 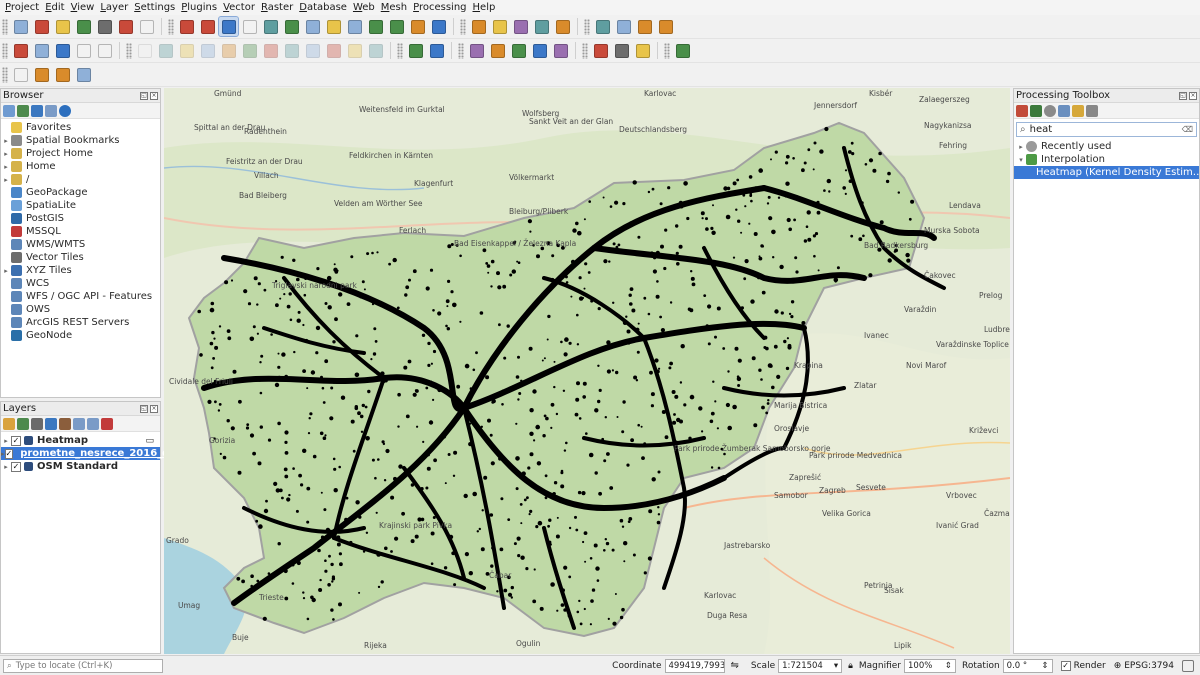 I want to click on zoom-next-button, so click(x=375, y=26).